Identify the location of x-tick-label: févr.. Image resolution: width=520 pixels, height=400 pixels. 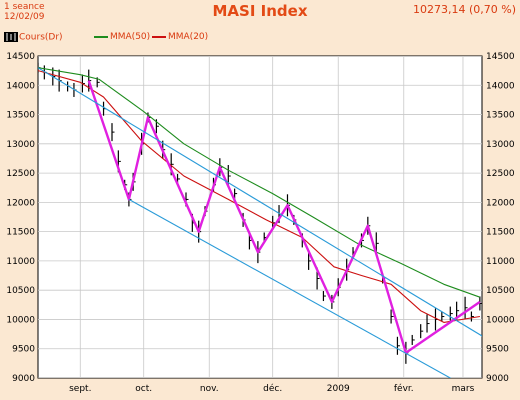
(404, 388).